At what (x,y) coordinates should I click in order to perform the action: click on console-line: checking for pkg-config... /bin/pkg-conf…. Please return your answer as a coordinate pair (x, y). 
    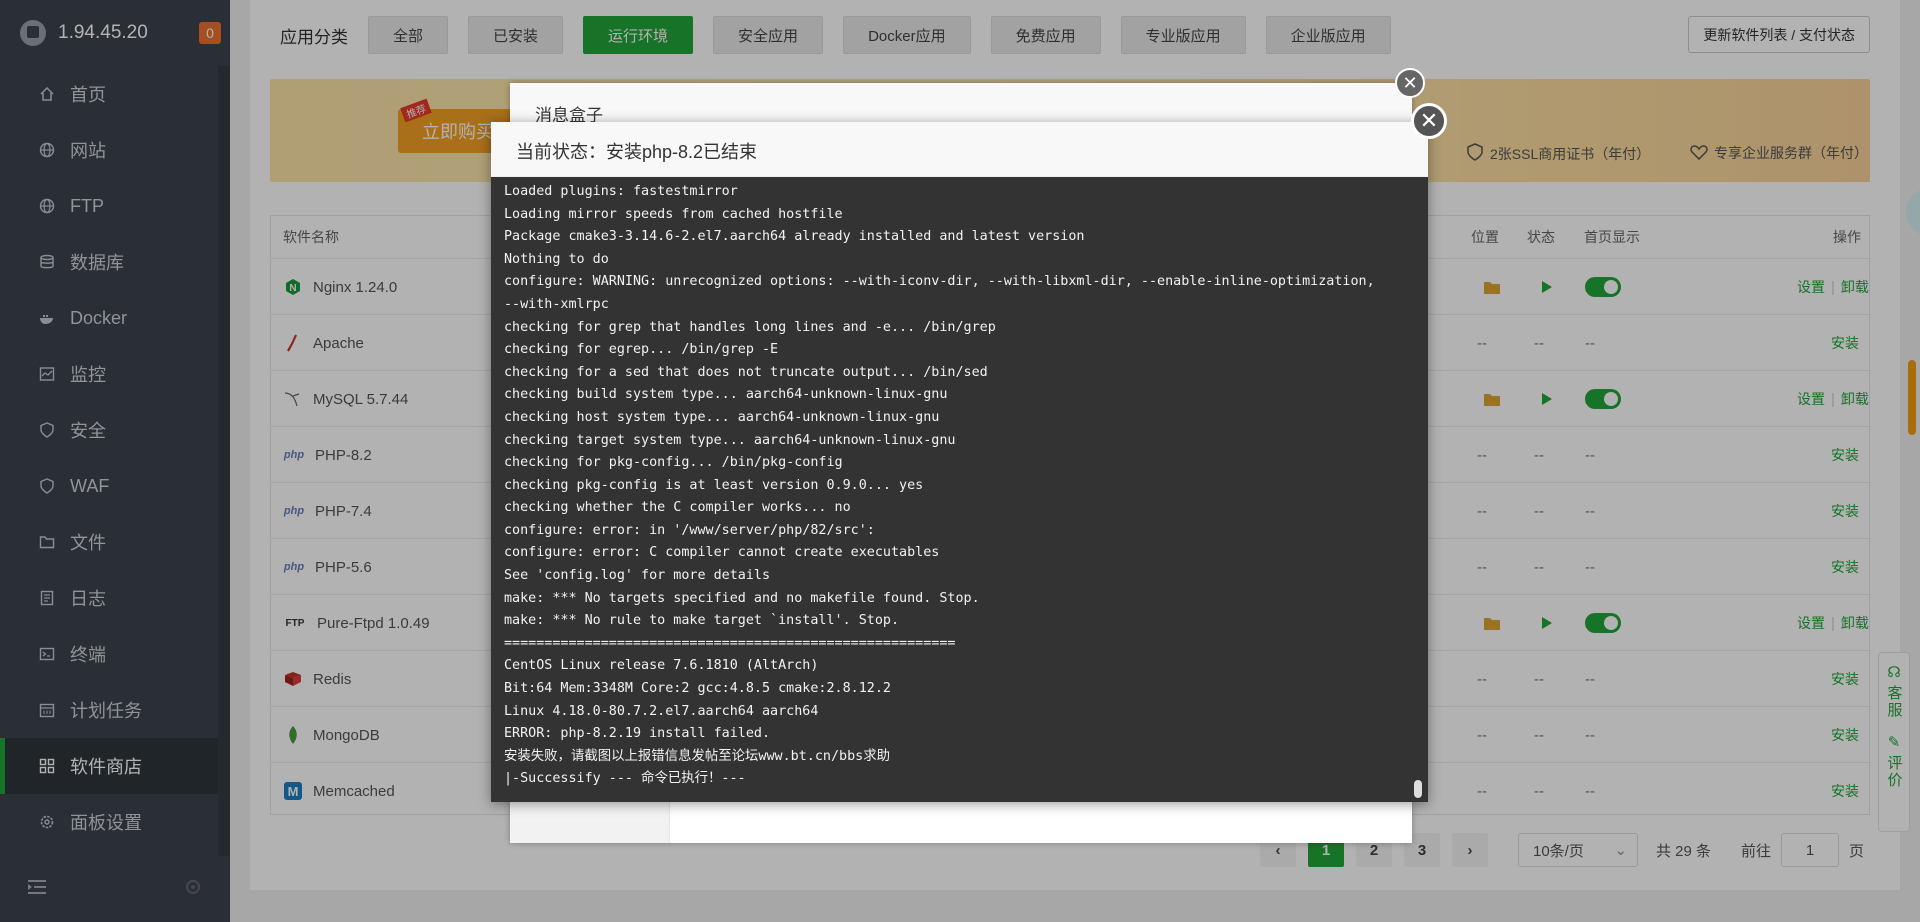
    Looking at the image, I should click on (673, 463).